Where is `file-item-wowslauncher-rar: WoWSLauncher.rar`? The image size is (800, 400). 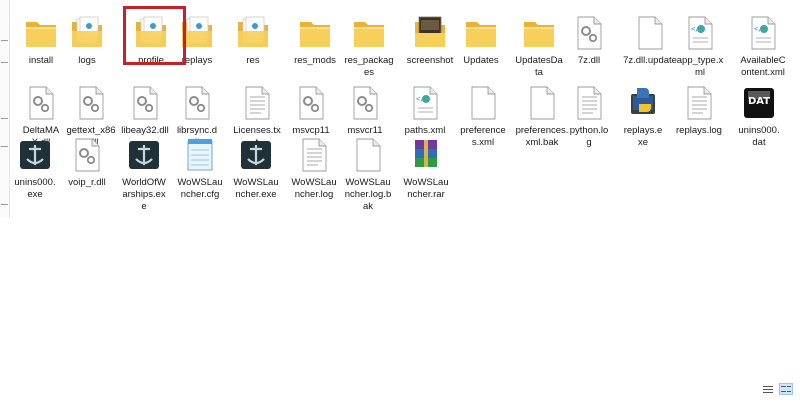
file-item-wowslauncher-rar: WoWSLauncher.rar is located at coordinates (426, 168).